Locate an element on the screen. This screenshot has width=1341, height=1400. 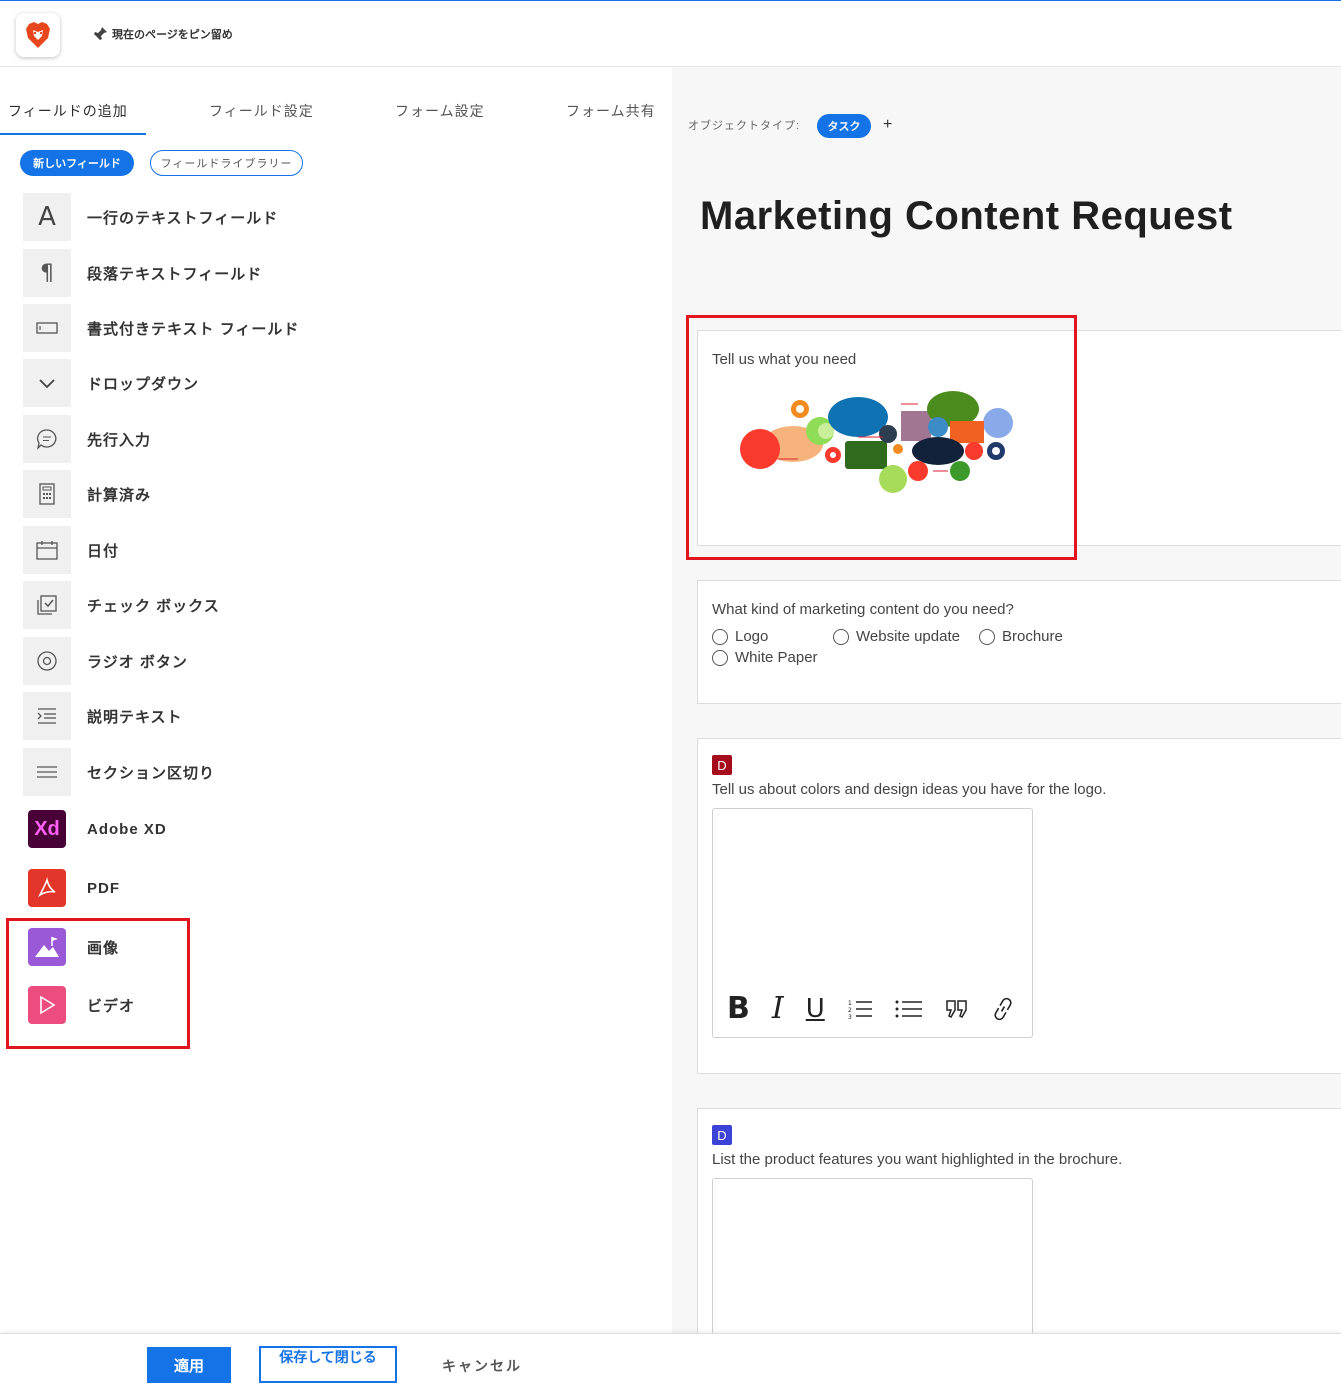
description-icon is located at coordinates (47, 716).